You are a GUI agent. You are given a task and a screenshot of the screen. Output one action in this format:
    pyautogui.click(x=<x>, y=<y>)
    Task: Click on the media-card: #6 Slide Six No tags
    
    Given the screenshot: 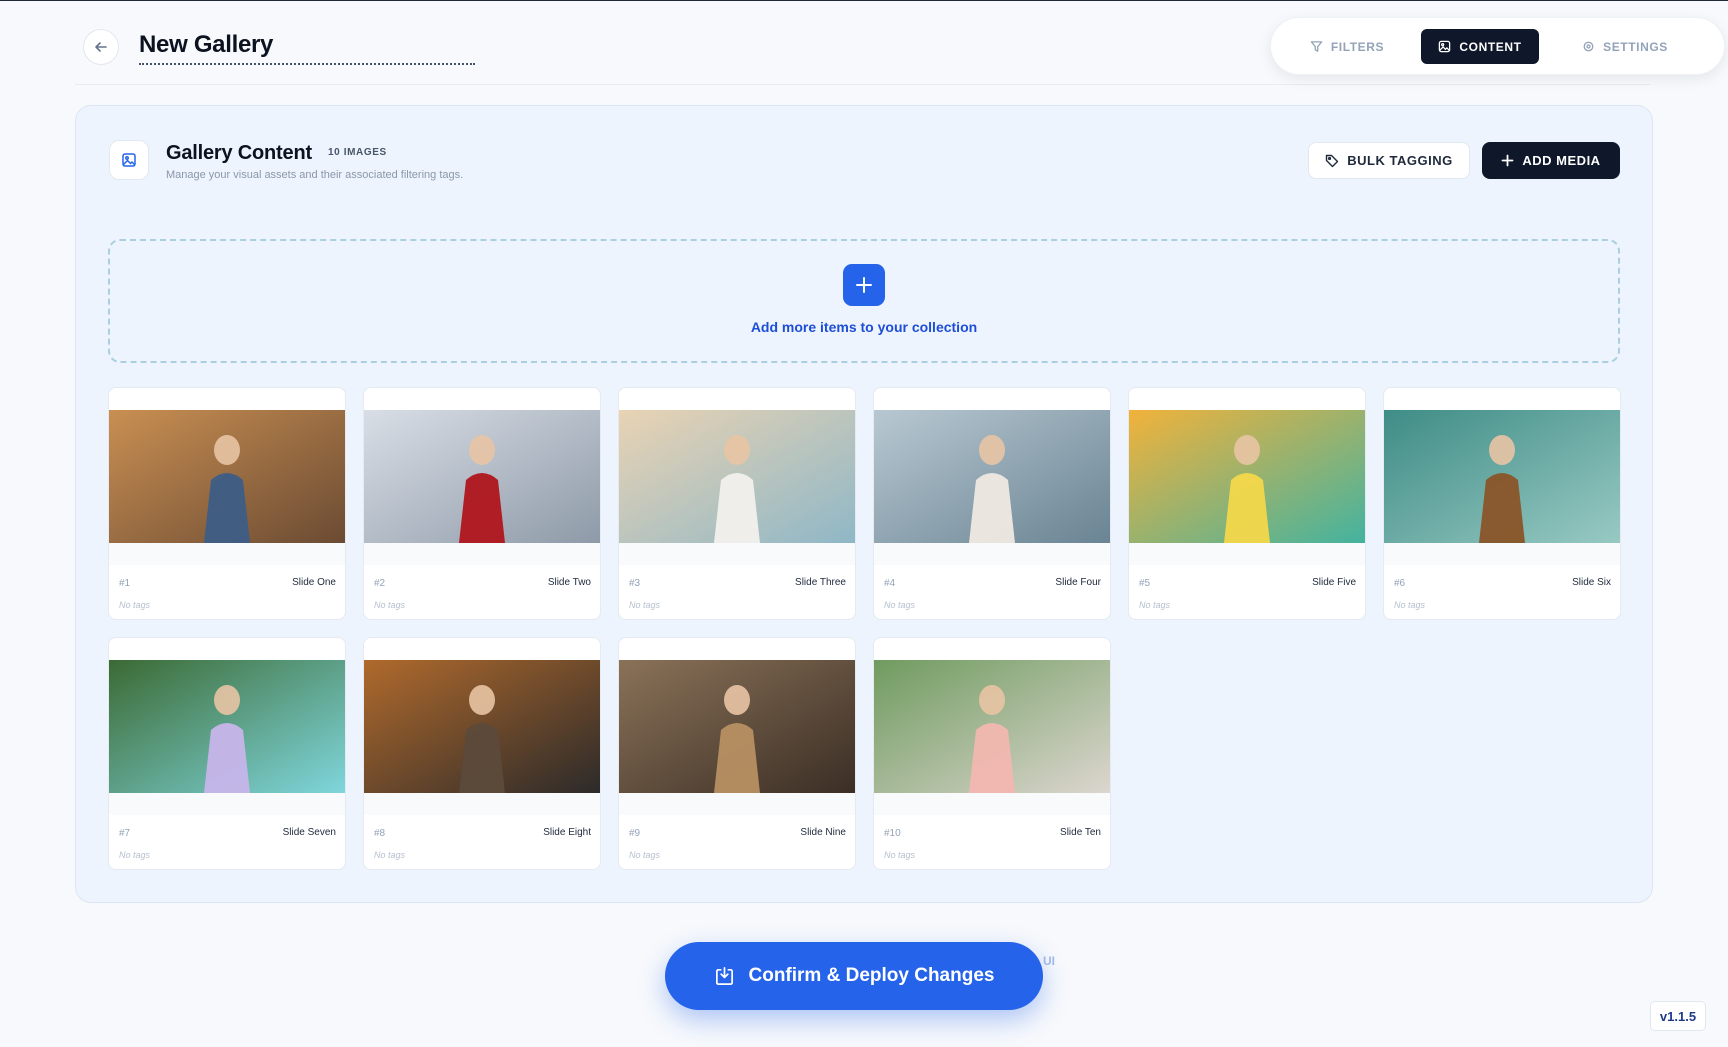 What is the action you would take?
    pyautogui.click(x=1502, y=503)
    